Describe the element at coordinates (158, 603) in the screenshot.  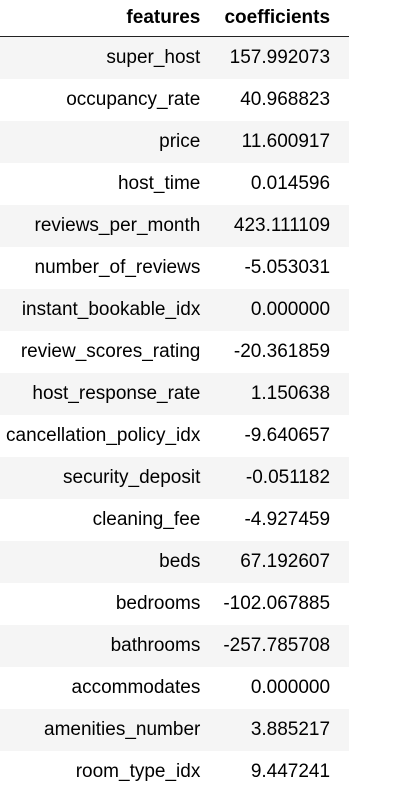
I see `feature-cell: bedrooms` at that location.